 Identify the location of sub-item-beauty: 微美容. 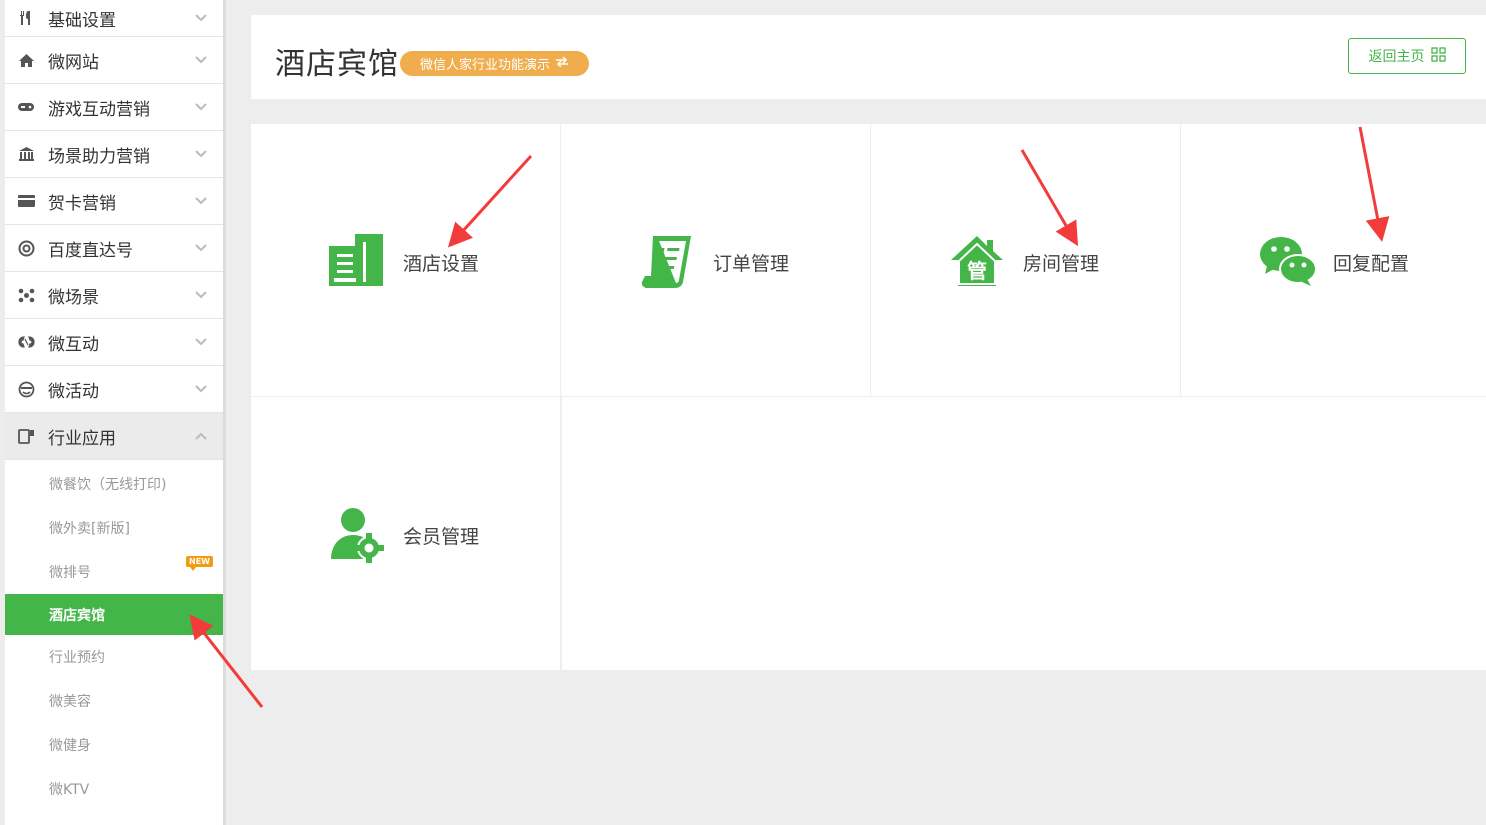
(114, 701).